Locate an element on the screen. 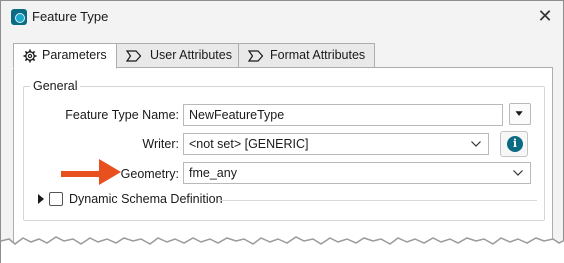  info-icon: i is located at coordinates (515, 144).